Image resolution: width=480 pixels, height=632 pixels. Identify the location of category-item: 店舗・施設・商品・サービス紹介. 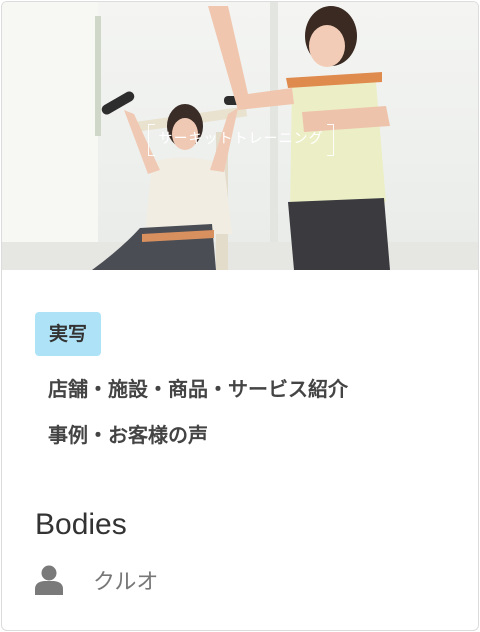
(258, 389).